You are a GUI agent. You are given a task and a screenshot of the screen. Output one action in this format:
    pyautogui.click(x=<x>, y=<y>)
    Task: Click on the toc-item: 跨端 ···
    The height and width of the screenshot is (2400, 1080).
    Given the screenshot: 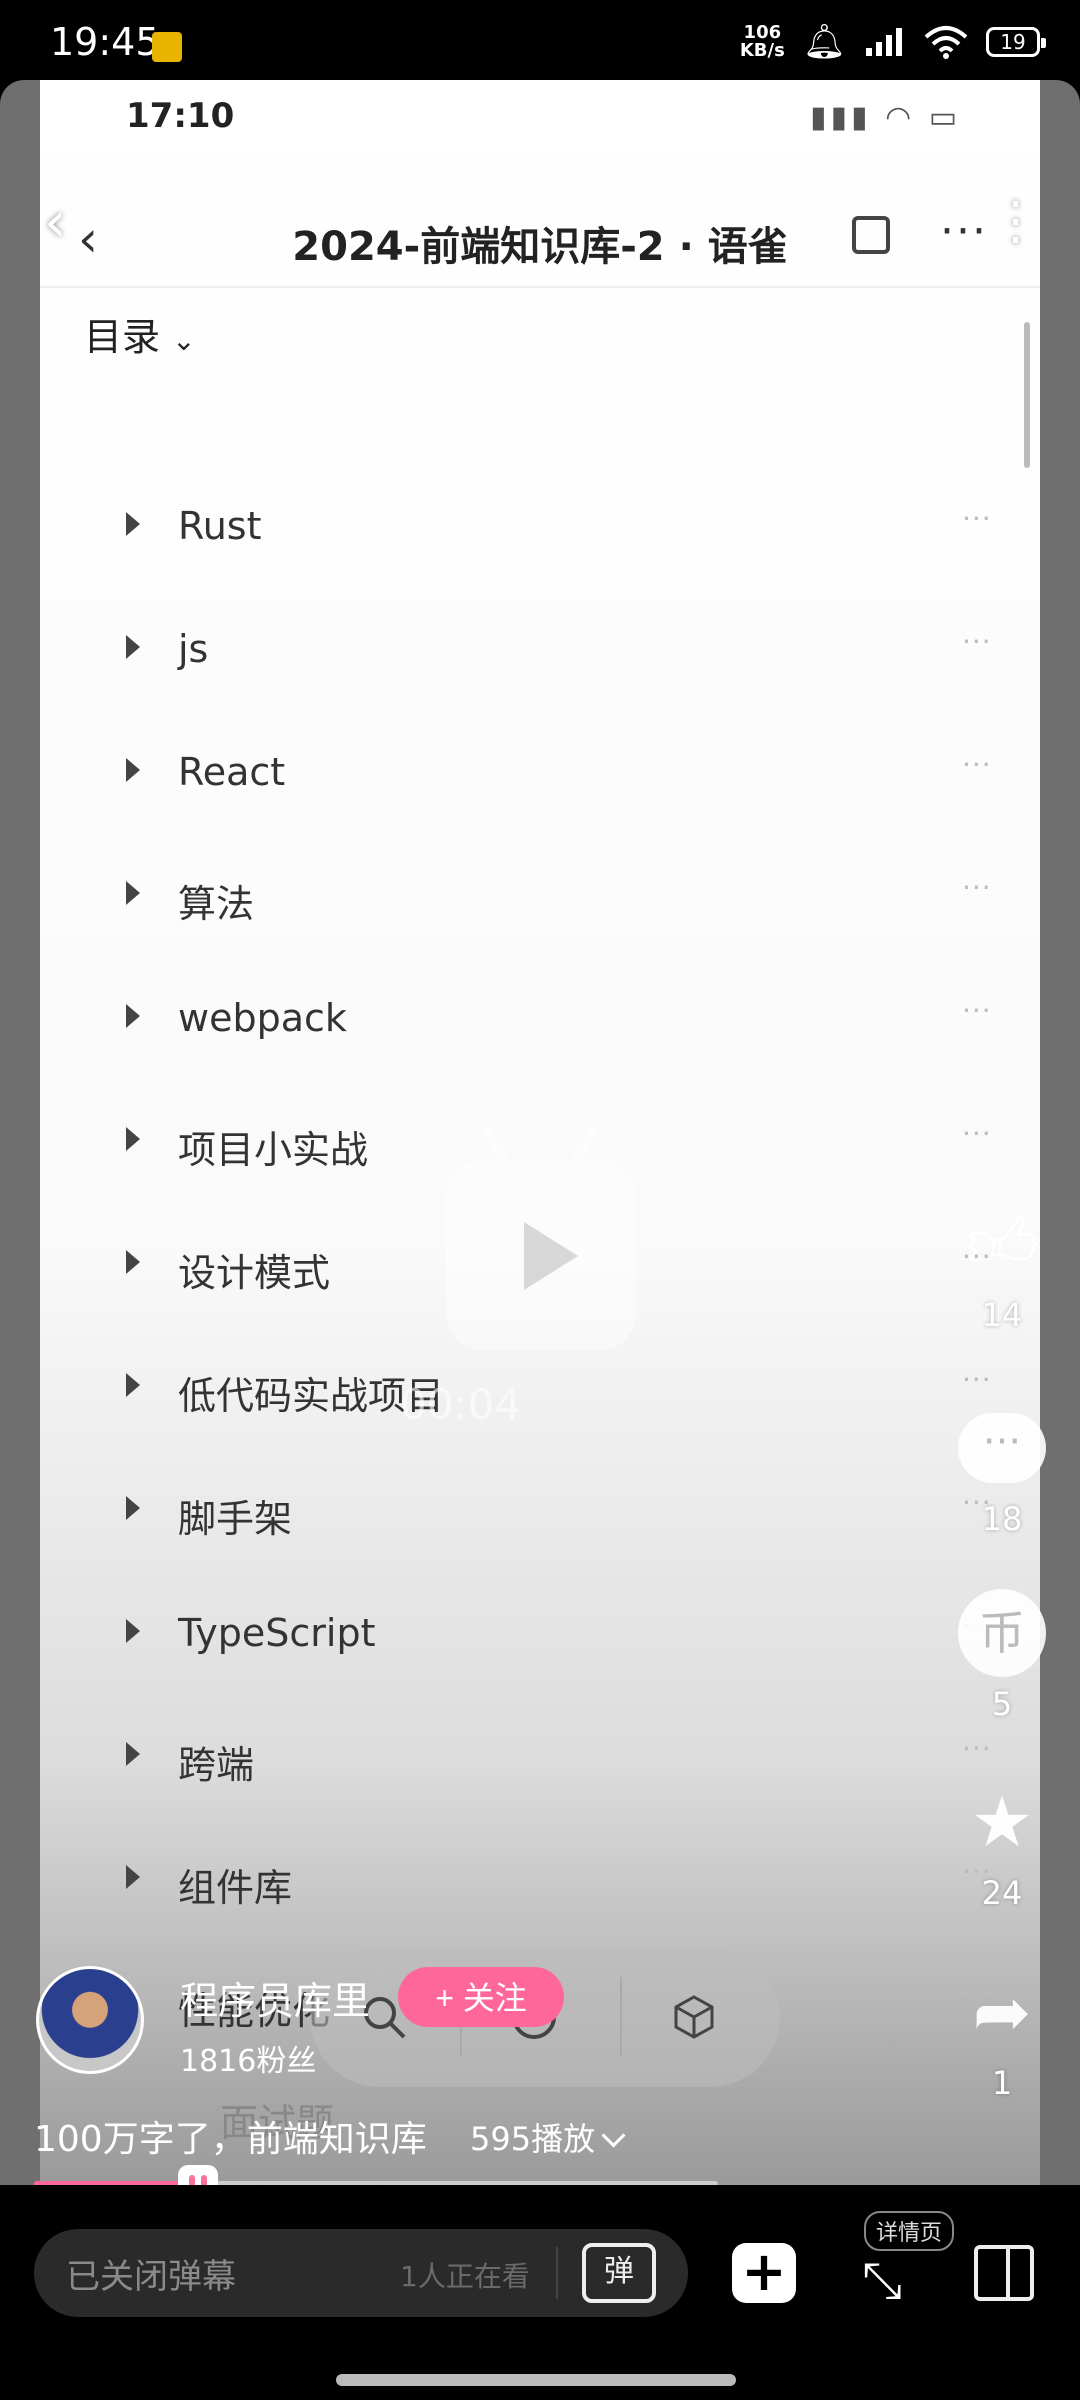 What is the action you would take?
    pyautogui.click(x=540, y=1762)
    